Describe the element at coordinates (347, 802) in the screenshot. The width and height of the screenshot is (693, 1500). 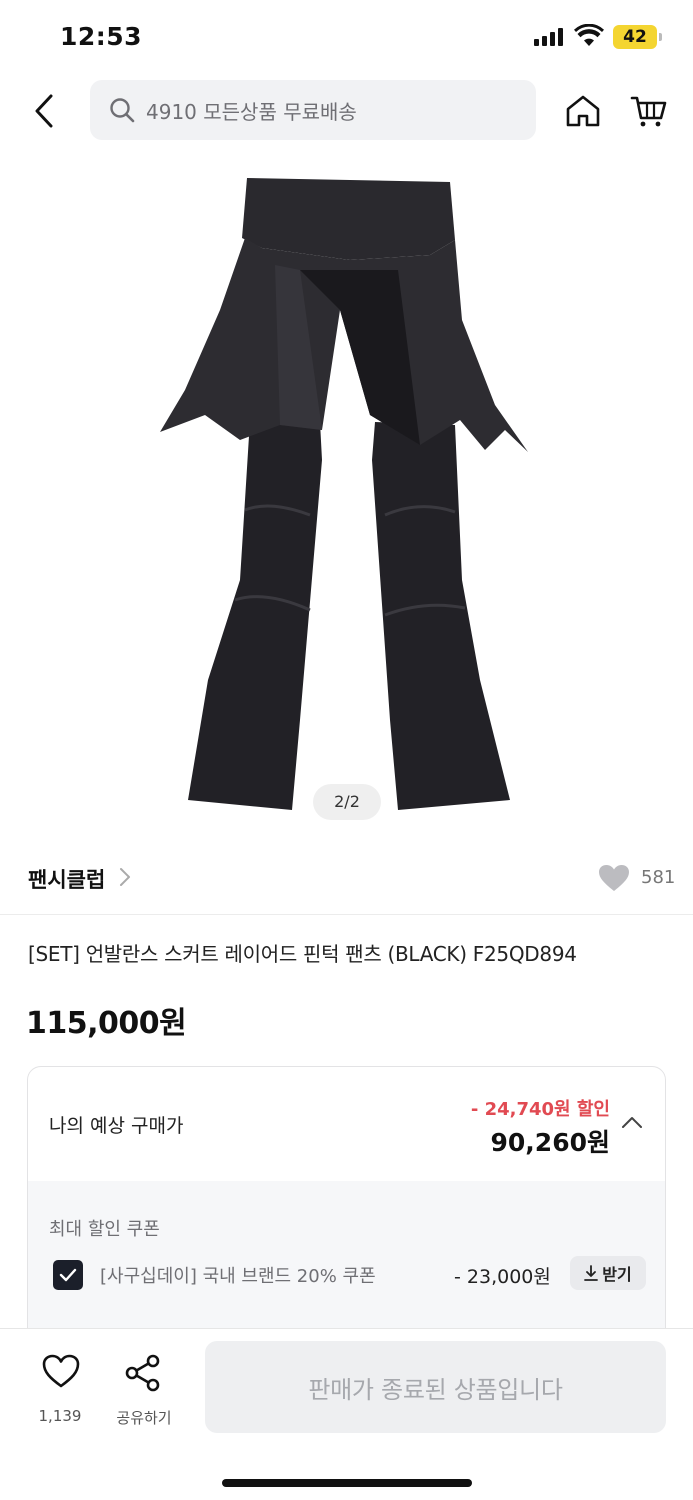
I see `page-indicator: 2/2` at that location.